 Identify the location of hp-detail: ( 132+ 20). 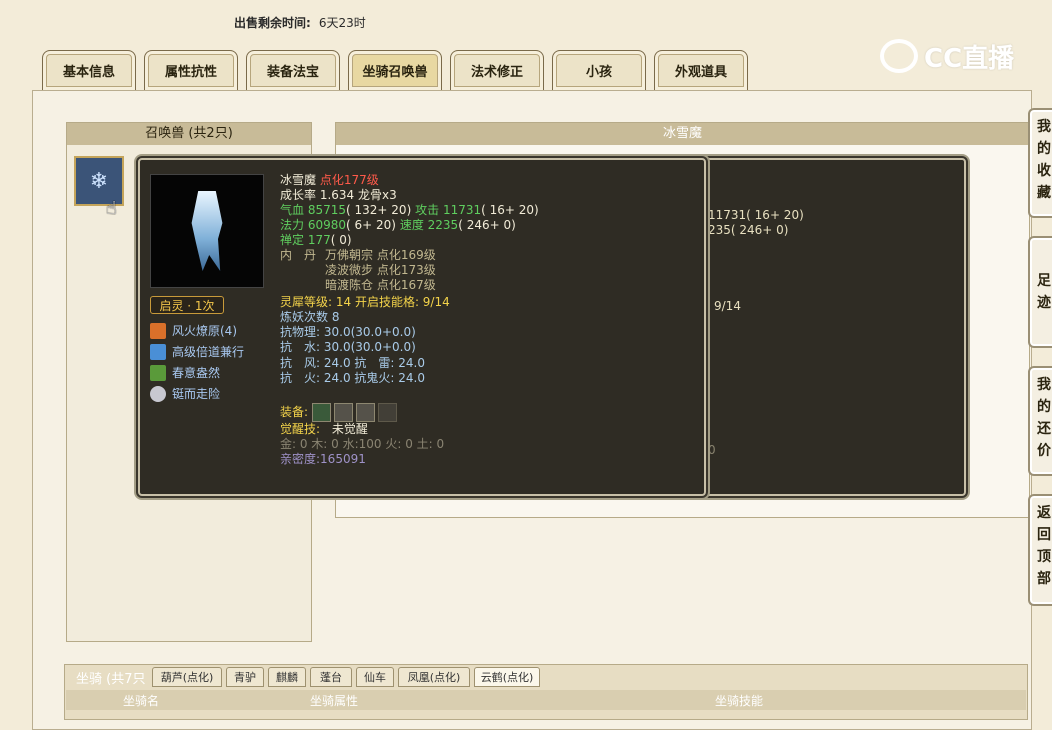
(379, 210).